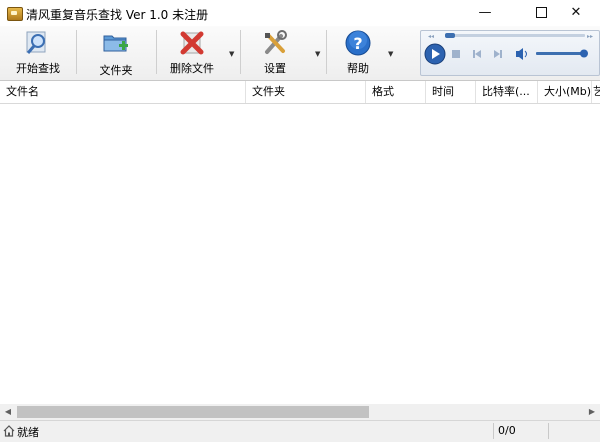 Image resolution: width=600 pixels, height=442 pixels. What do you see at coordinates (390, 54) in the screenshot?
I see `help-dropdown-arrow: ▼` at bounding box center [390, 54].